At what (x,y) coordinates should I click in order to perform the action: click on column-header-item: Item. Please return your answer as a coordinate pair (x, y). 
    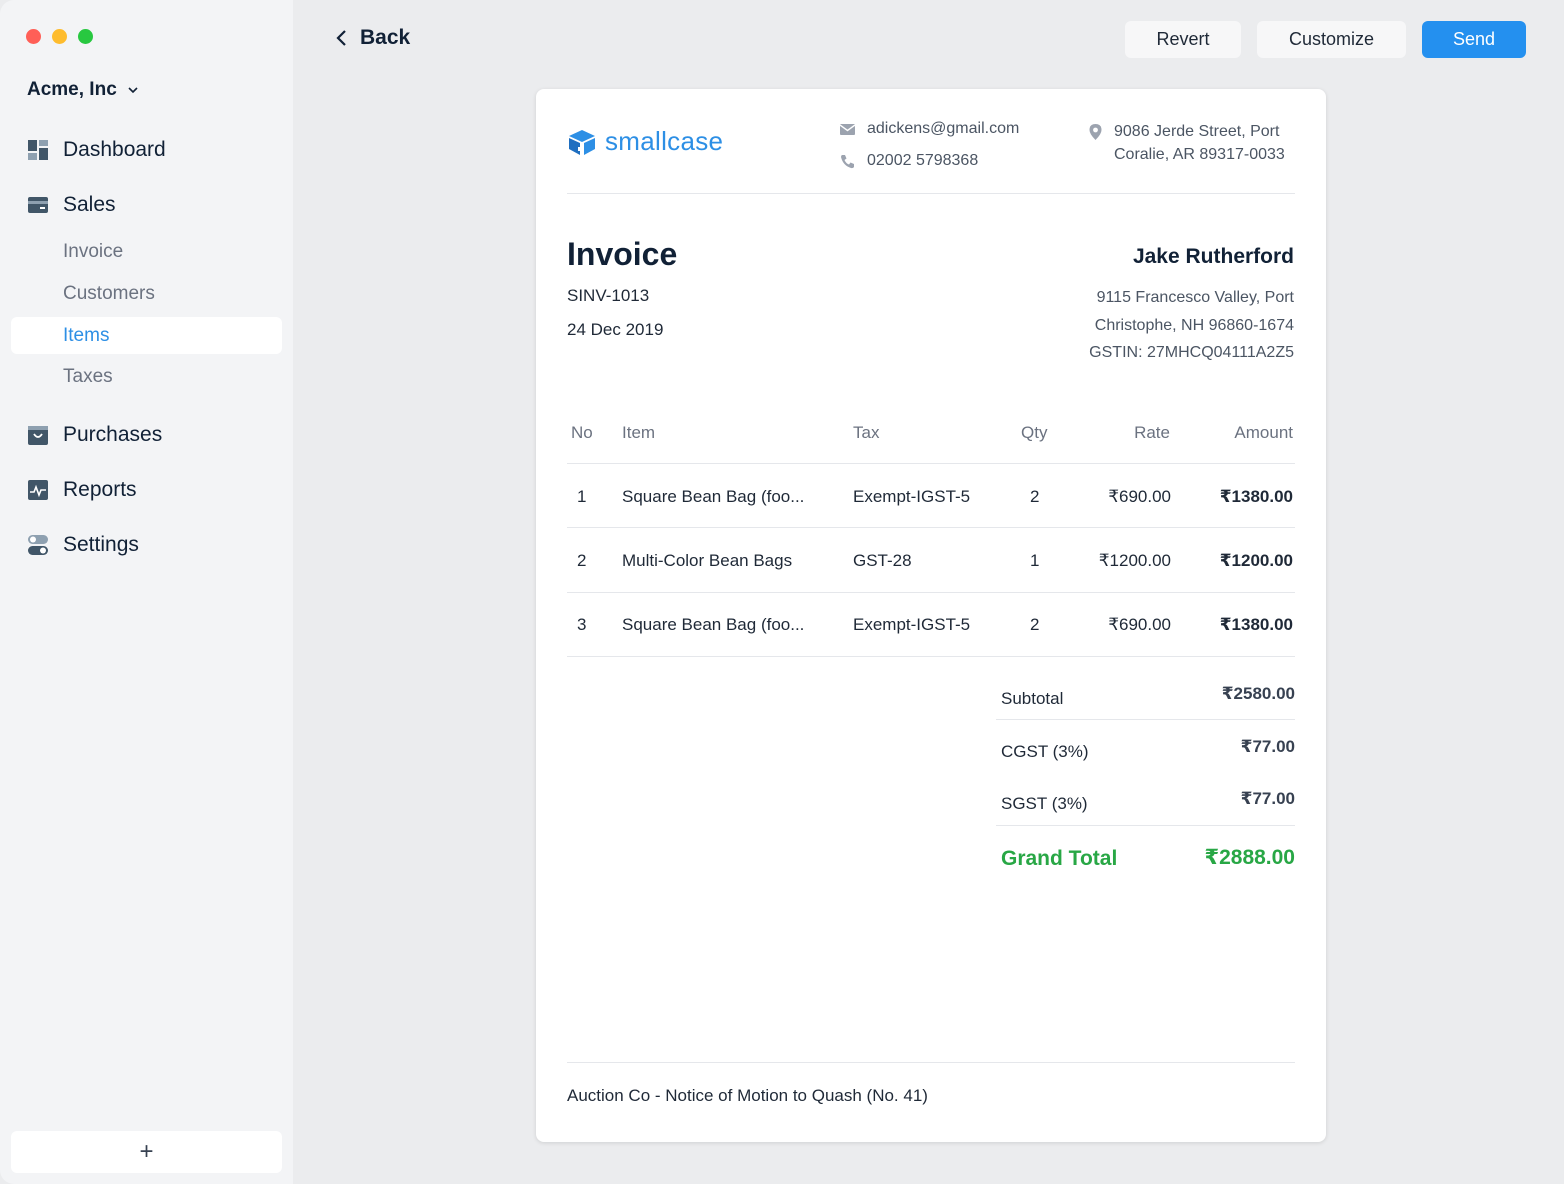
    Looking at the image, I should click on (639, 432).